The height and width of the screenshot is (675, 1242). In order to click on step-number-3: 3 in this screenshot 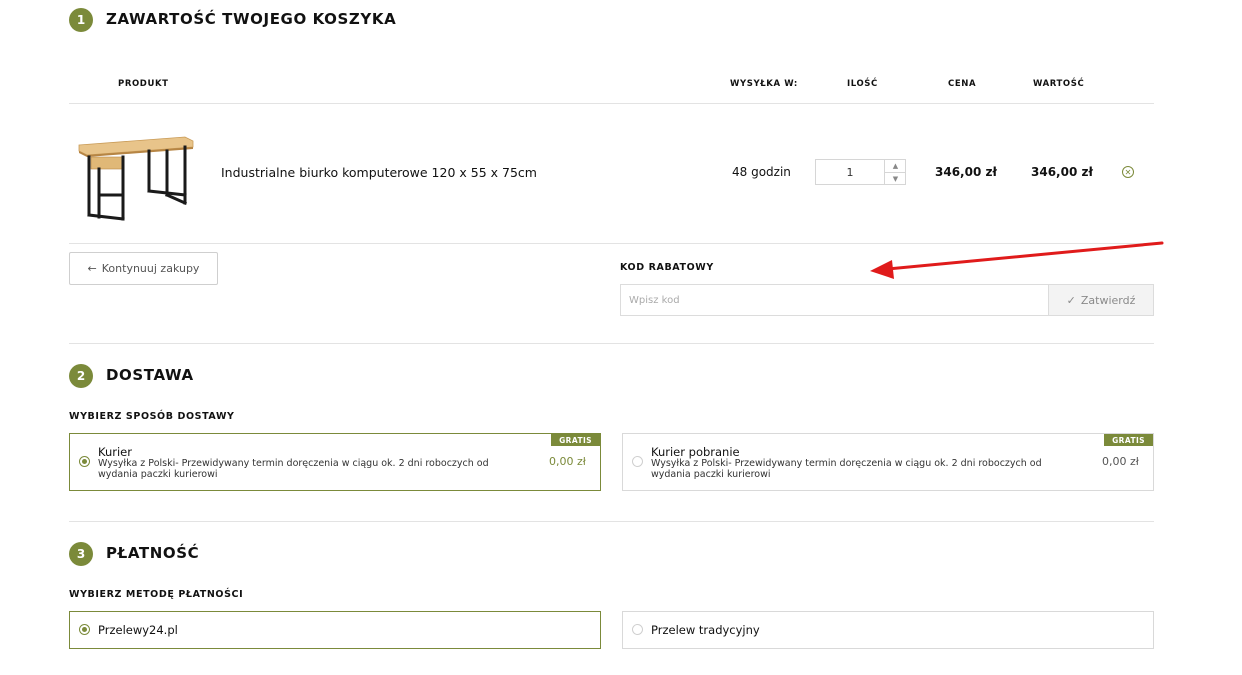, I will do `click(81, 554)`.